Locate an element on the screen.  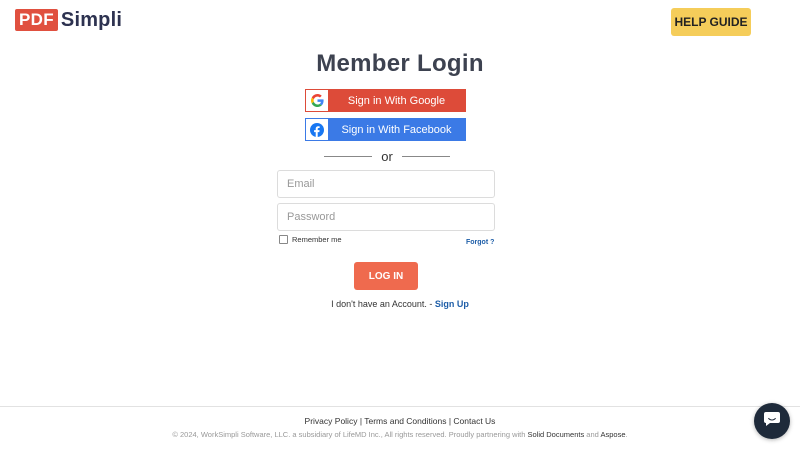
and-text: and is located at coordinates (592, 434).